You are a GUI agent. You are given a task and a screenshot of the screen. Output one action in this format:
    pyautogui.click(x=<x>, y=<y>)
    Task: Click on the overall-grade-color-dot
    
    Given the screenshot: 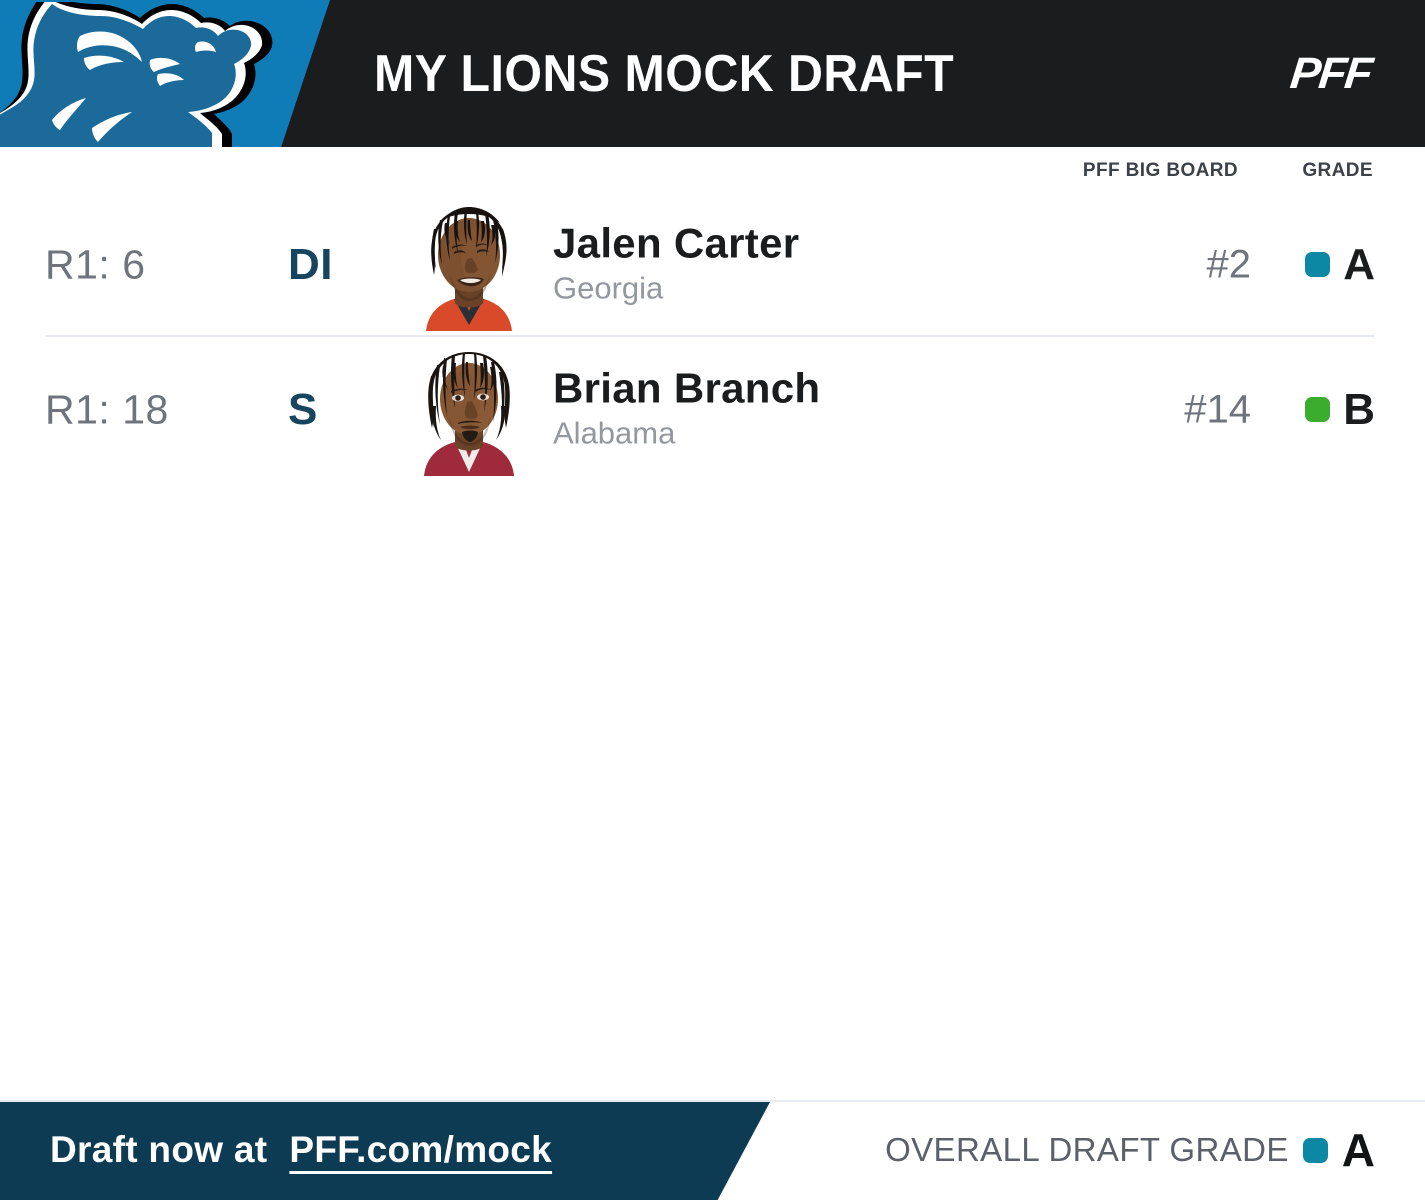 What is the action you would take?
    pyautogui.click(x=1315, y=1150)
    